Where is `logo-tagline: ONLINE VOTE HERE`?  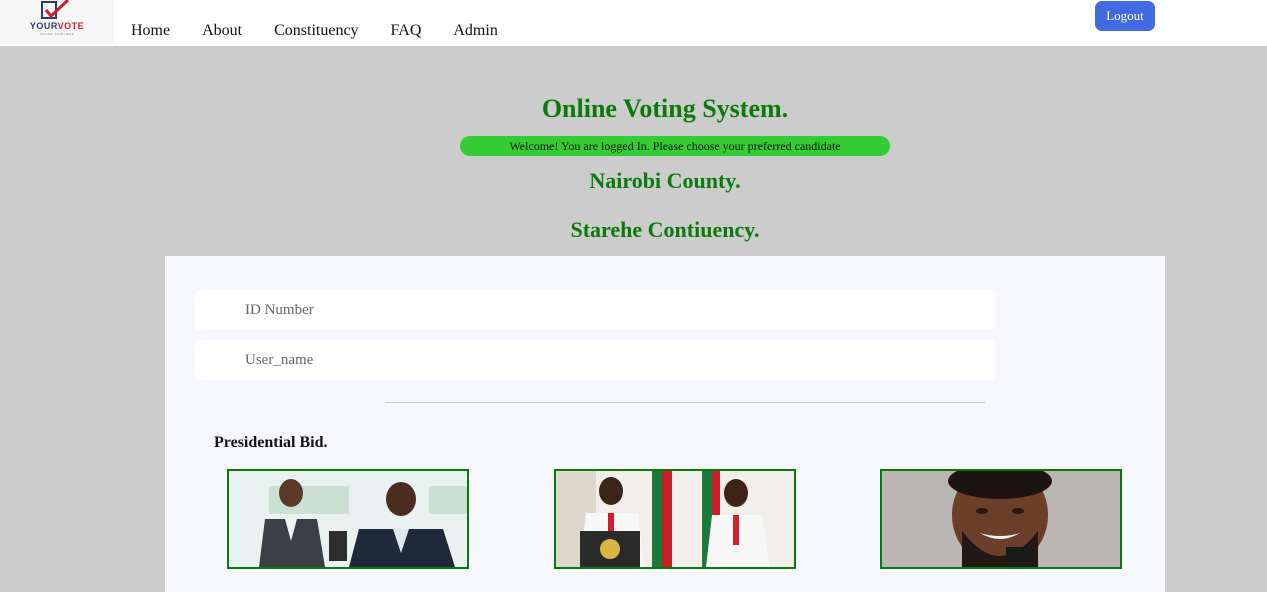 logo-tagline: ONLINE VOTE HERE is located at coordinates (57, 34).